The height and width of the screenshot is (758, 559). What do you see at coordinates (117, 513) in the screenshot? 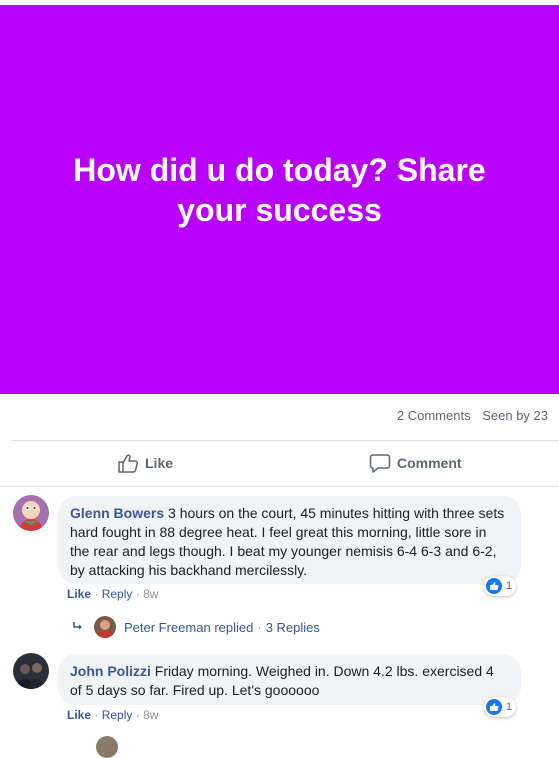
I see `comment-author: Glenn Bowers` at bounding box center [117, 513].